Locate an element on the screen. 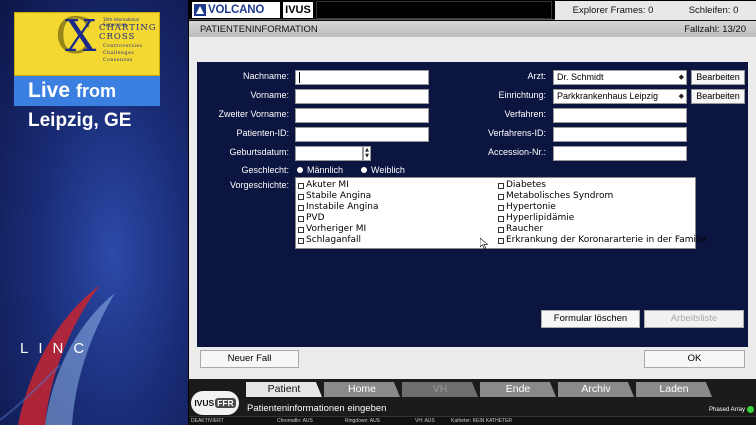  history-item: Hypertonie is located at coordinates (527, 207).